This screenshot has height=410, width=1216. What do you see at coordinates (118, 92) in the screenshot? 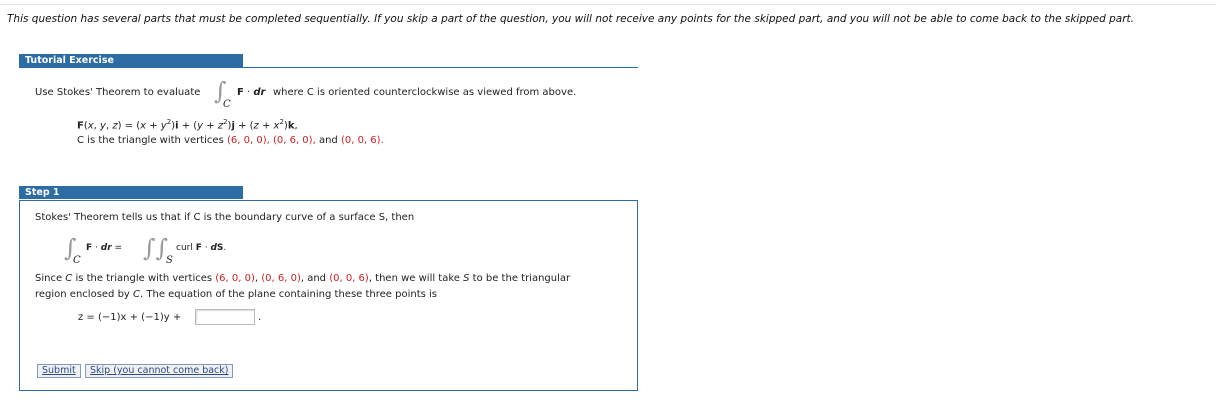
I see `prompt-text: Use Stokes' Theorem to evaluate` at bounding box center [118, 92].